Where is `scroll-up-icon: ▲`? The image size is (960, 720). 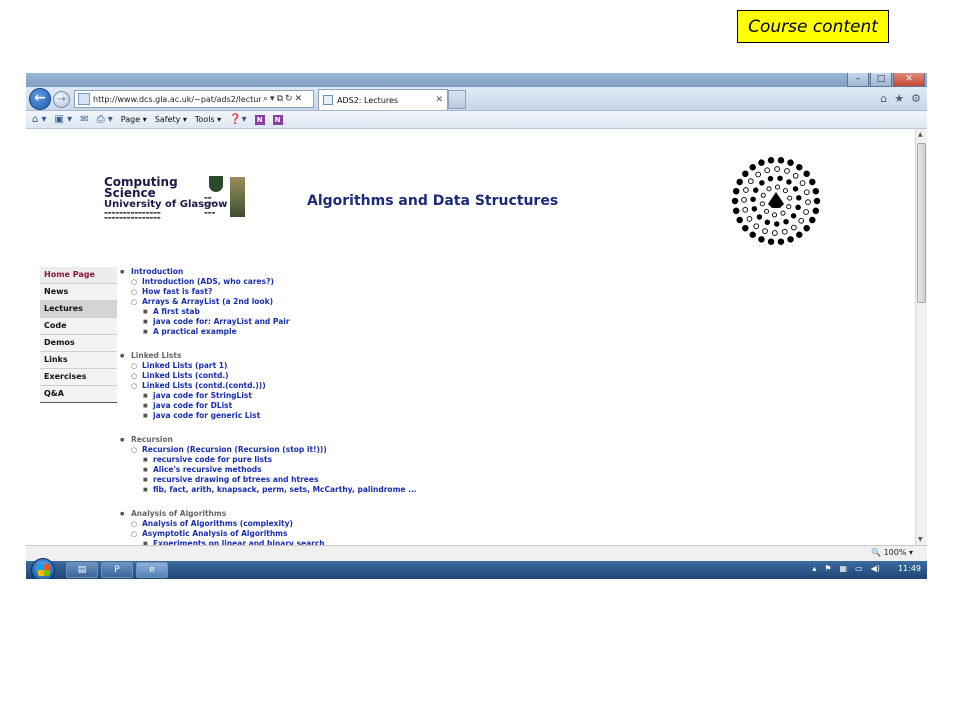
scroll-up-icon: ▲ is located at coordinates (920, 134).